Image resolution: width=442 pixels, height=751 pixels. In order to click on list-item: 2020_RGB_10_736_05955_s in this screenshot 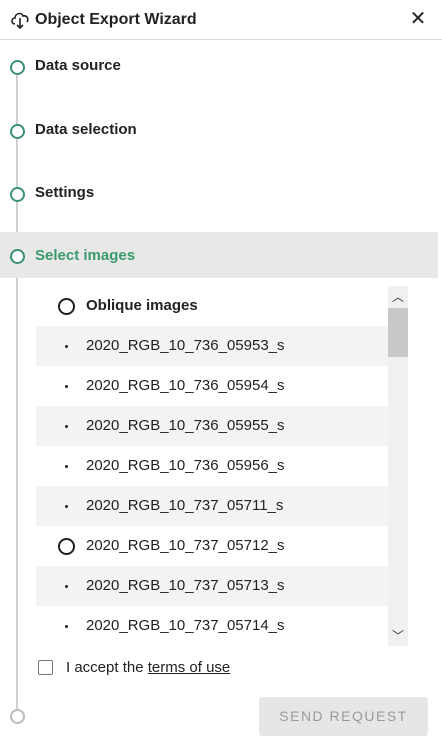, I will do `click(212, 426)`.